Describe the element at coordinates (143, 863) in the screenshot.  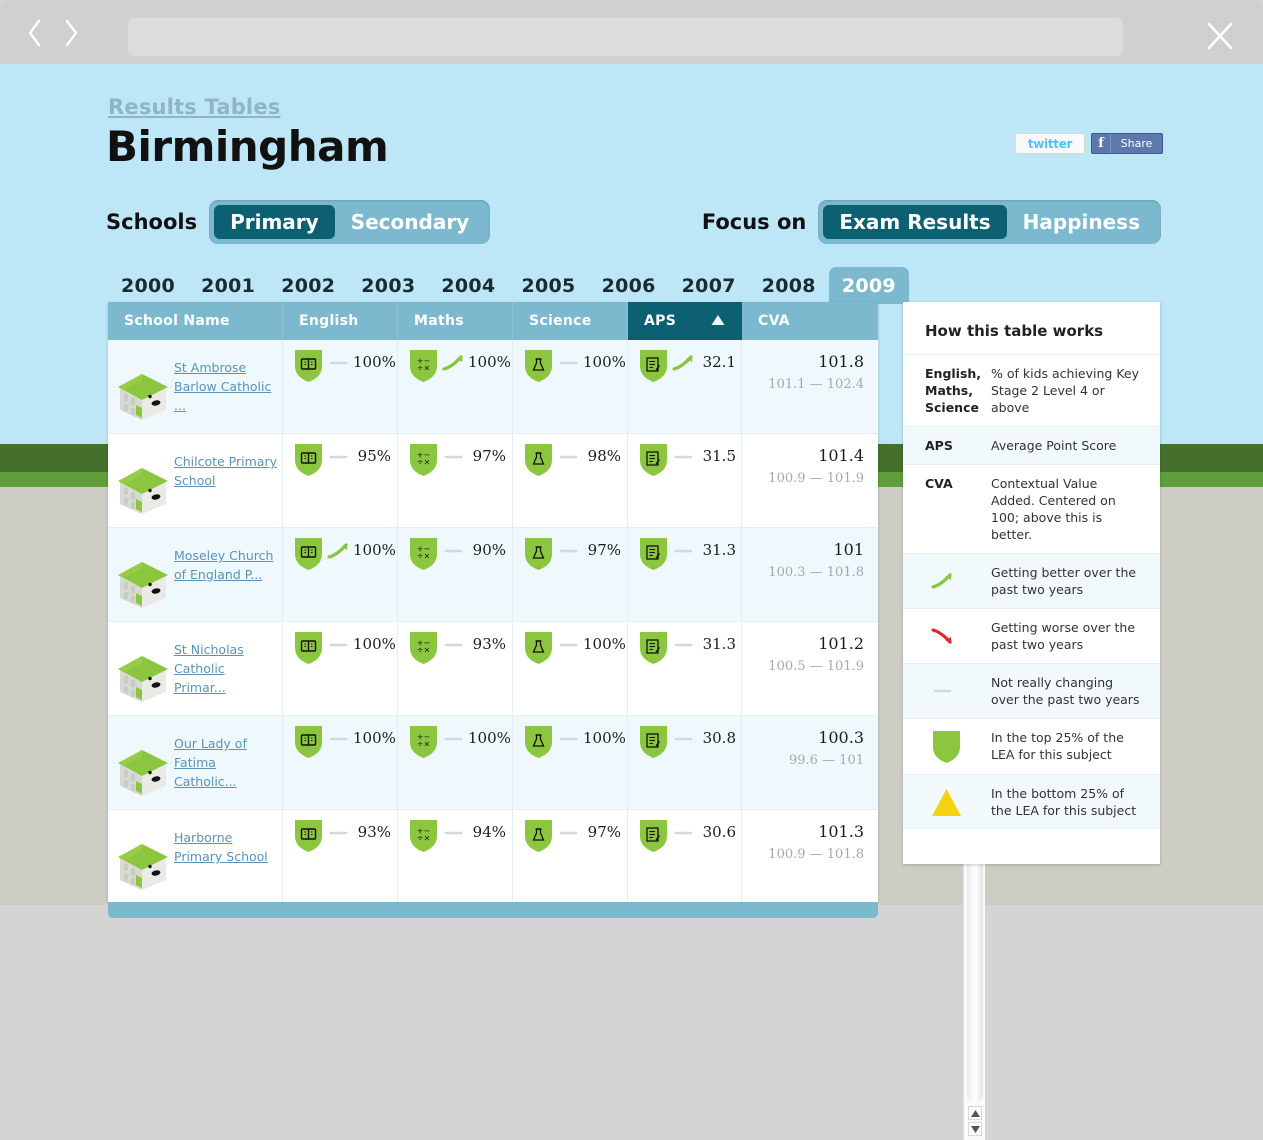
I see `school-building-icon` at that location.